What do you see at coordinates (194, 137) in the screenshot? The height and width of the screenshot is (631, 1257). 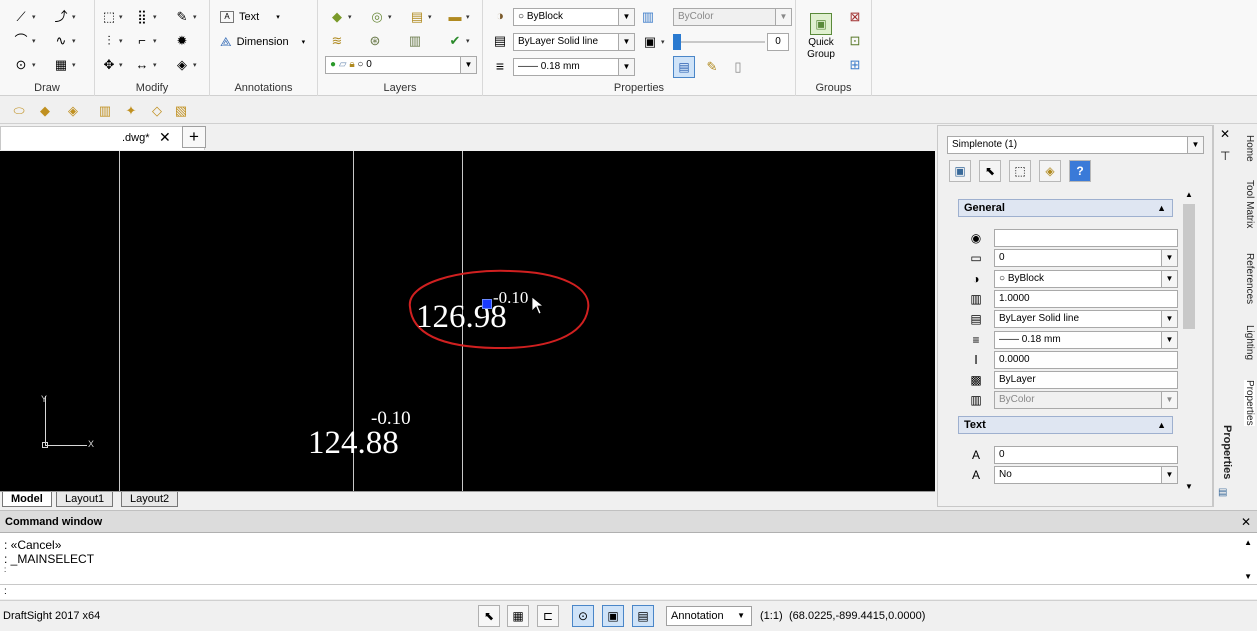 I see `new-tab-button: +` at bounding box center [194, 137].